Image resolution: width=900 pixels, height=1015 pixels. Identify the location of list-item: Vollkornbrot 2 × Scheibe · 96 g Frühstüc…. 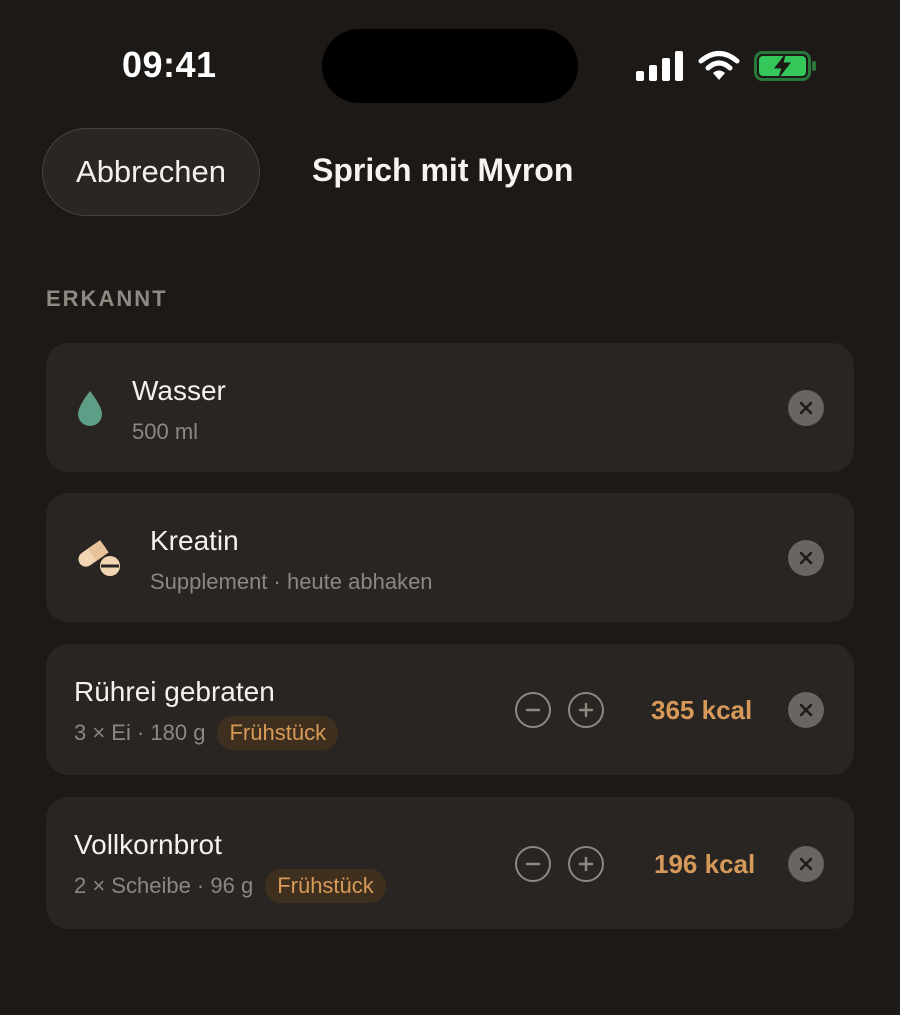
(450, 863).